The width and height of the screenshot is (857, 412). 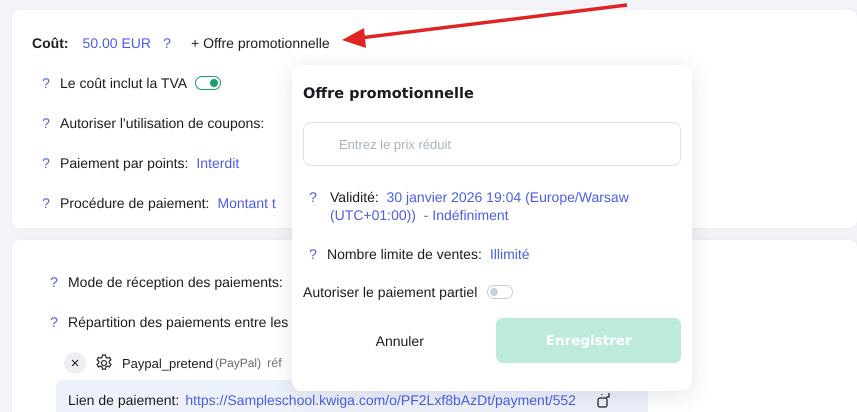 What do you see at coordinates (274, 363) in the screenshot?
I see `payment-note: réf` at bounding box center [274, 363].